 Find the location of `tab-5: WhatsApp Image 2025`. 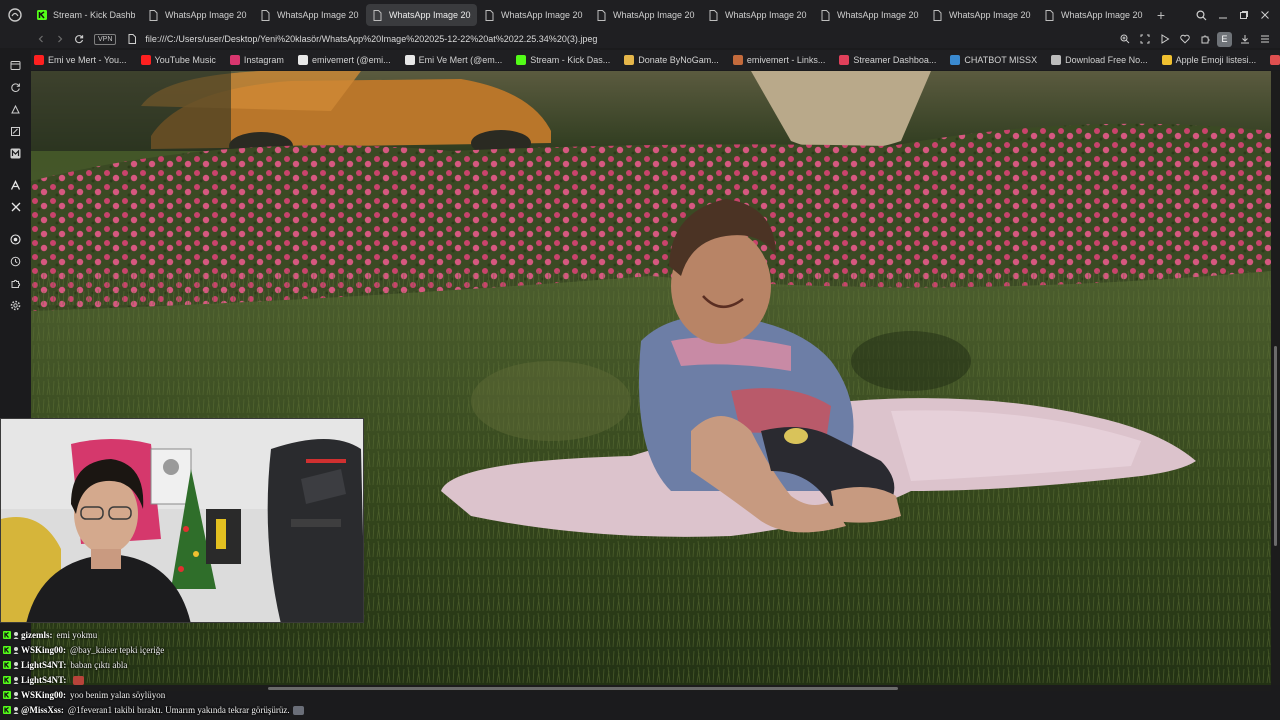

tab-5: WhatsApp Image 2025 is located at coordinates (645, 15).